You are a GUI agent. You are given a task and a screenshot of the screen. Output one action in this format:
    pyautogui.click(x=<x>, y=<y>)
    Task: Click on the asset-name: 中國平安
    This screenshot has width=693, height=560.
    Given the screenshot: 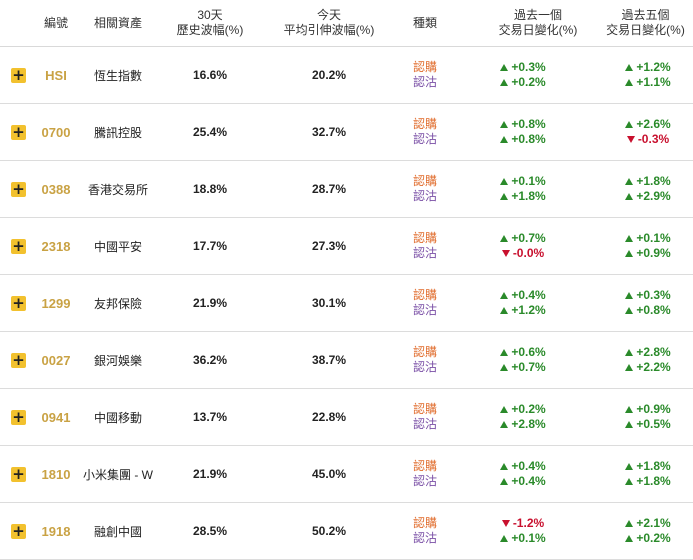 What is the action you would take?
    pyautogui.click(x=117, y=246)
    